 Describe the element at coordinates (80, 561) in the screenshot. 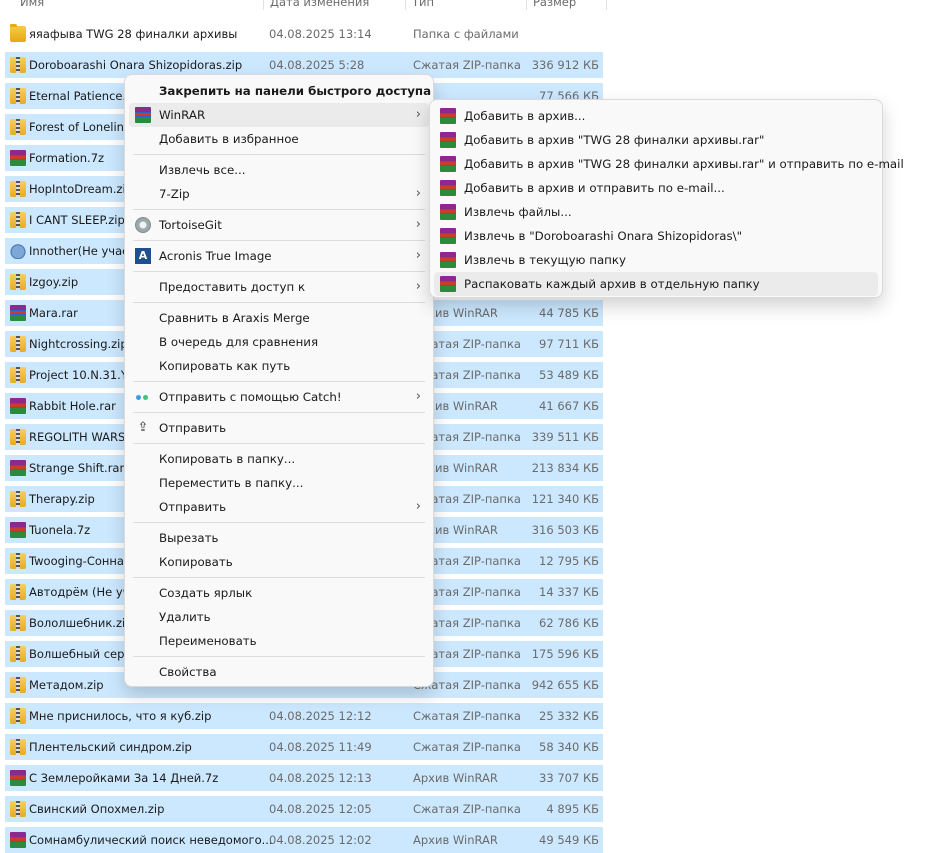

I see `file-name: Twooging-Сонная` at that location.